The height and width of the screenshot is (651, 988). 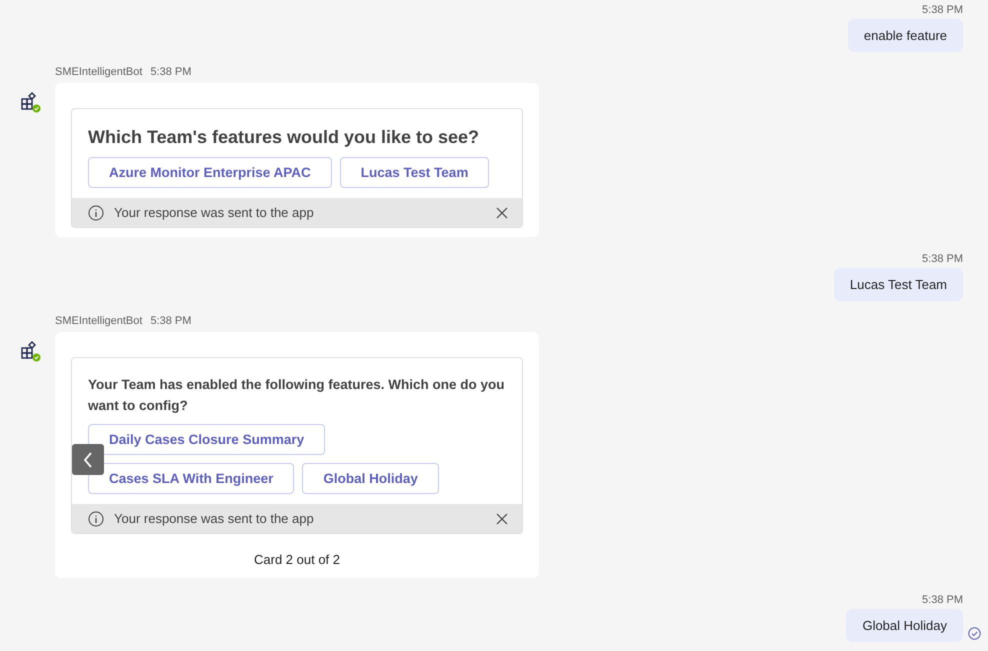 I want to click on option-button: Lucas Test Team, so click(x=415, y=172).